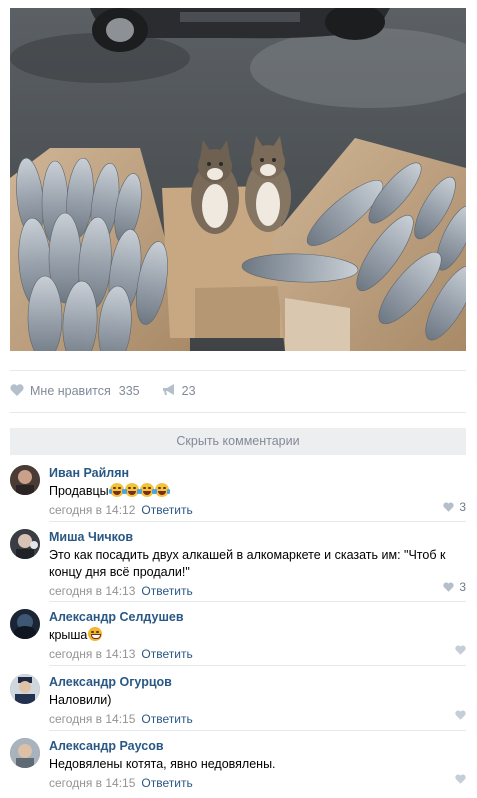 This screenshot has height=798, width=477. Describe the element at coordinates (70, 391) in the screenshot. I see `like-label: Мне нравится` at that location.